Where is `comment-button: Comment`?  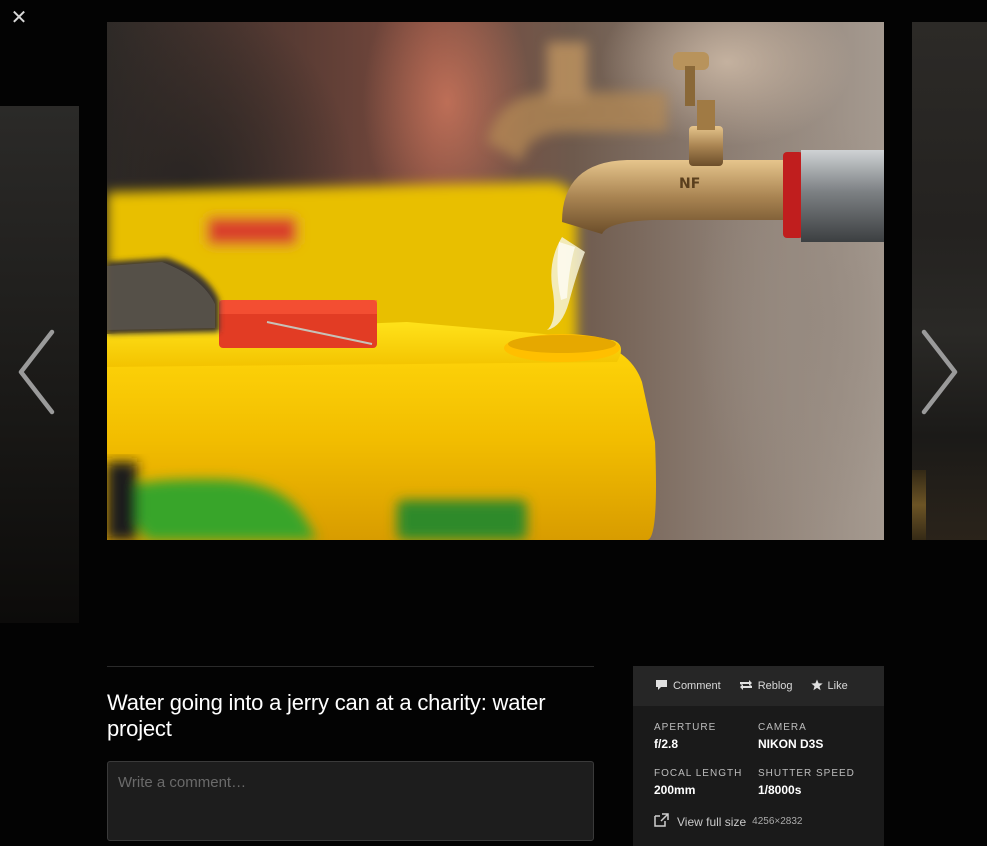
comment-button: Comment is located at coordinates (688, 686).